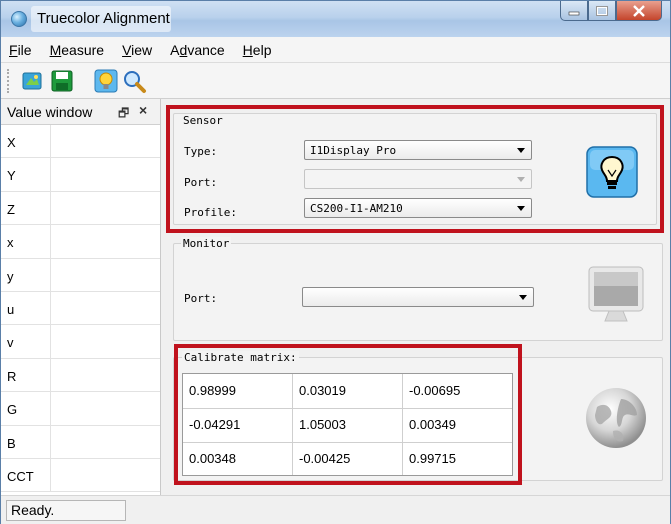  Describe the element at coordinates (335, 81) in the screenshot. I see `toolbar` at that location.